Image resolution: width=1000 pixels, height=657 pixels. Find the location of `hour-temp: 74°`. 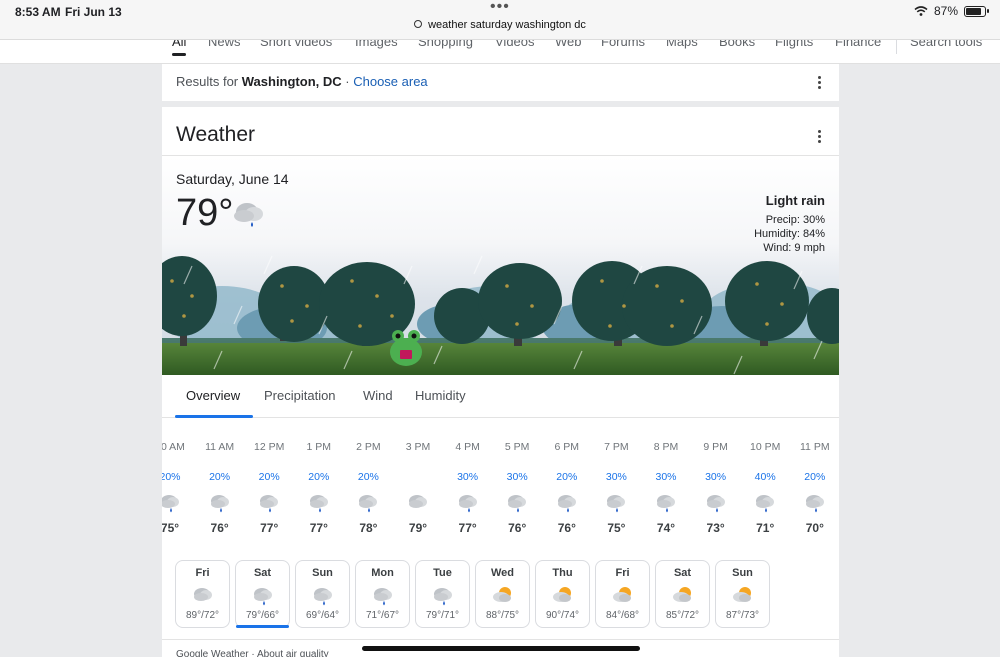

hour-temp: 74° is located at coordinates (666, 528).